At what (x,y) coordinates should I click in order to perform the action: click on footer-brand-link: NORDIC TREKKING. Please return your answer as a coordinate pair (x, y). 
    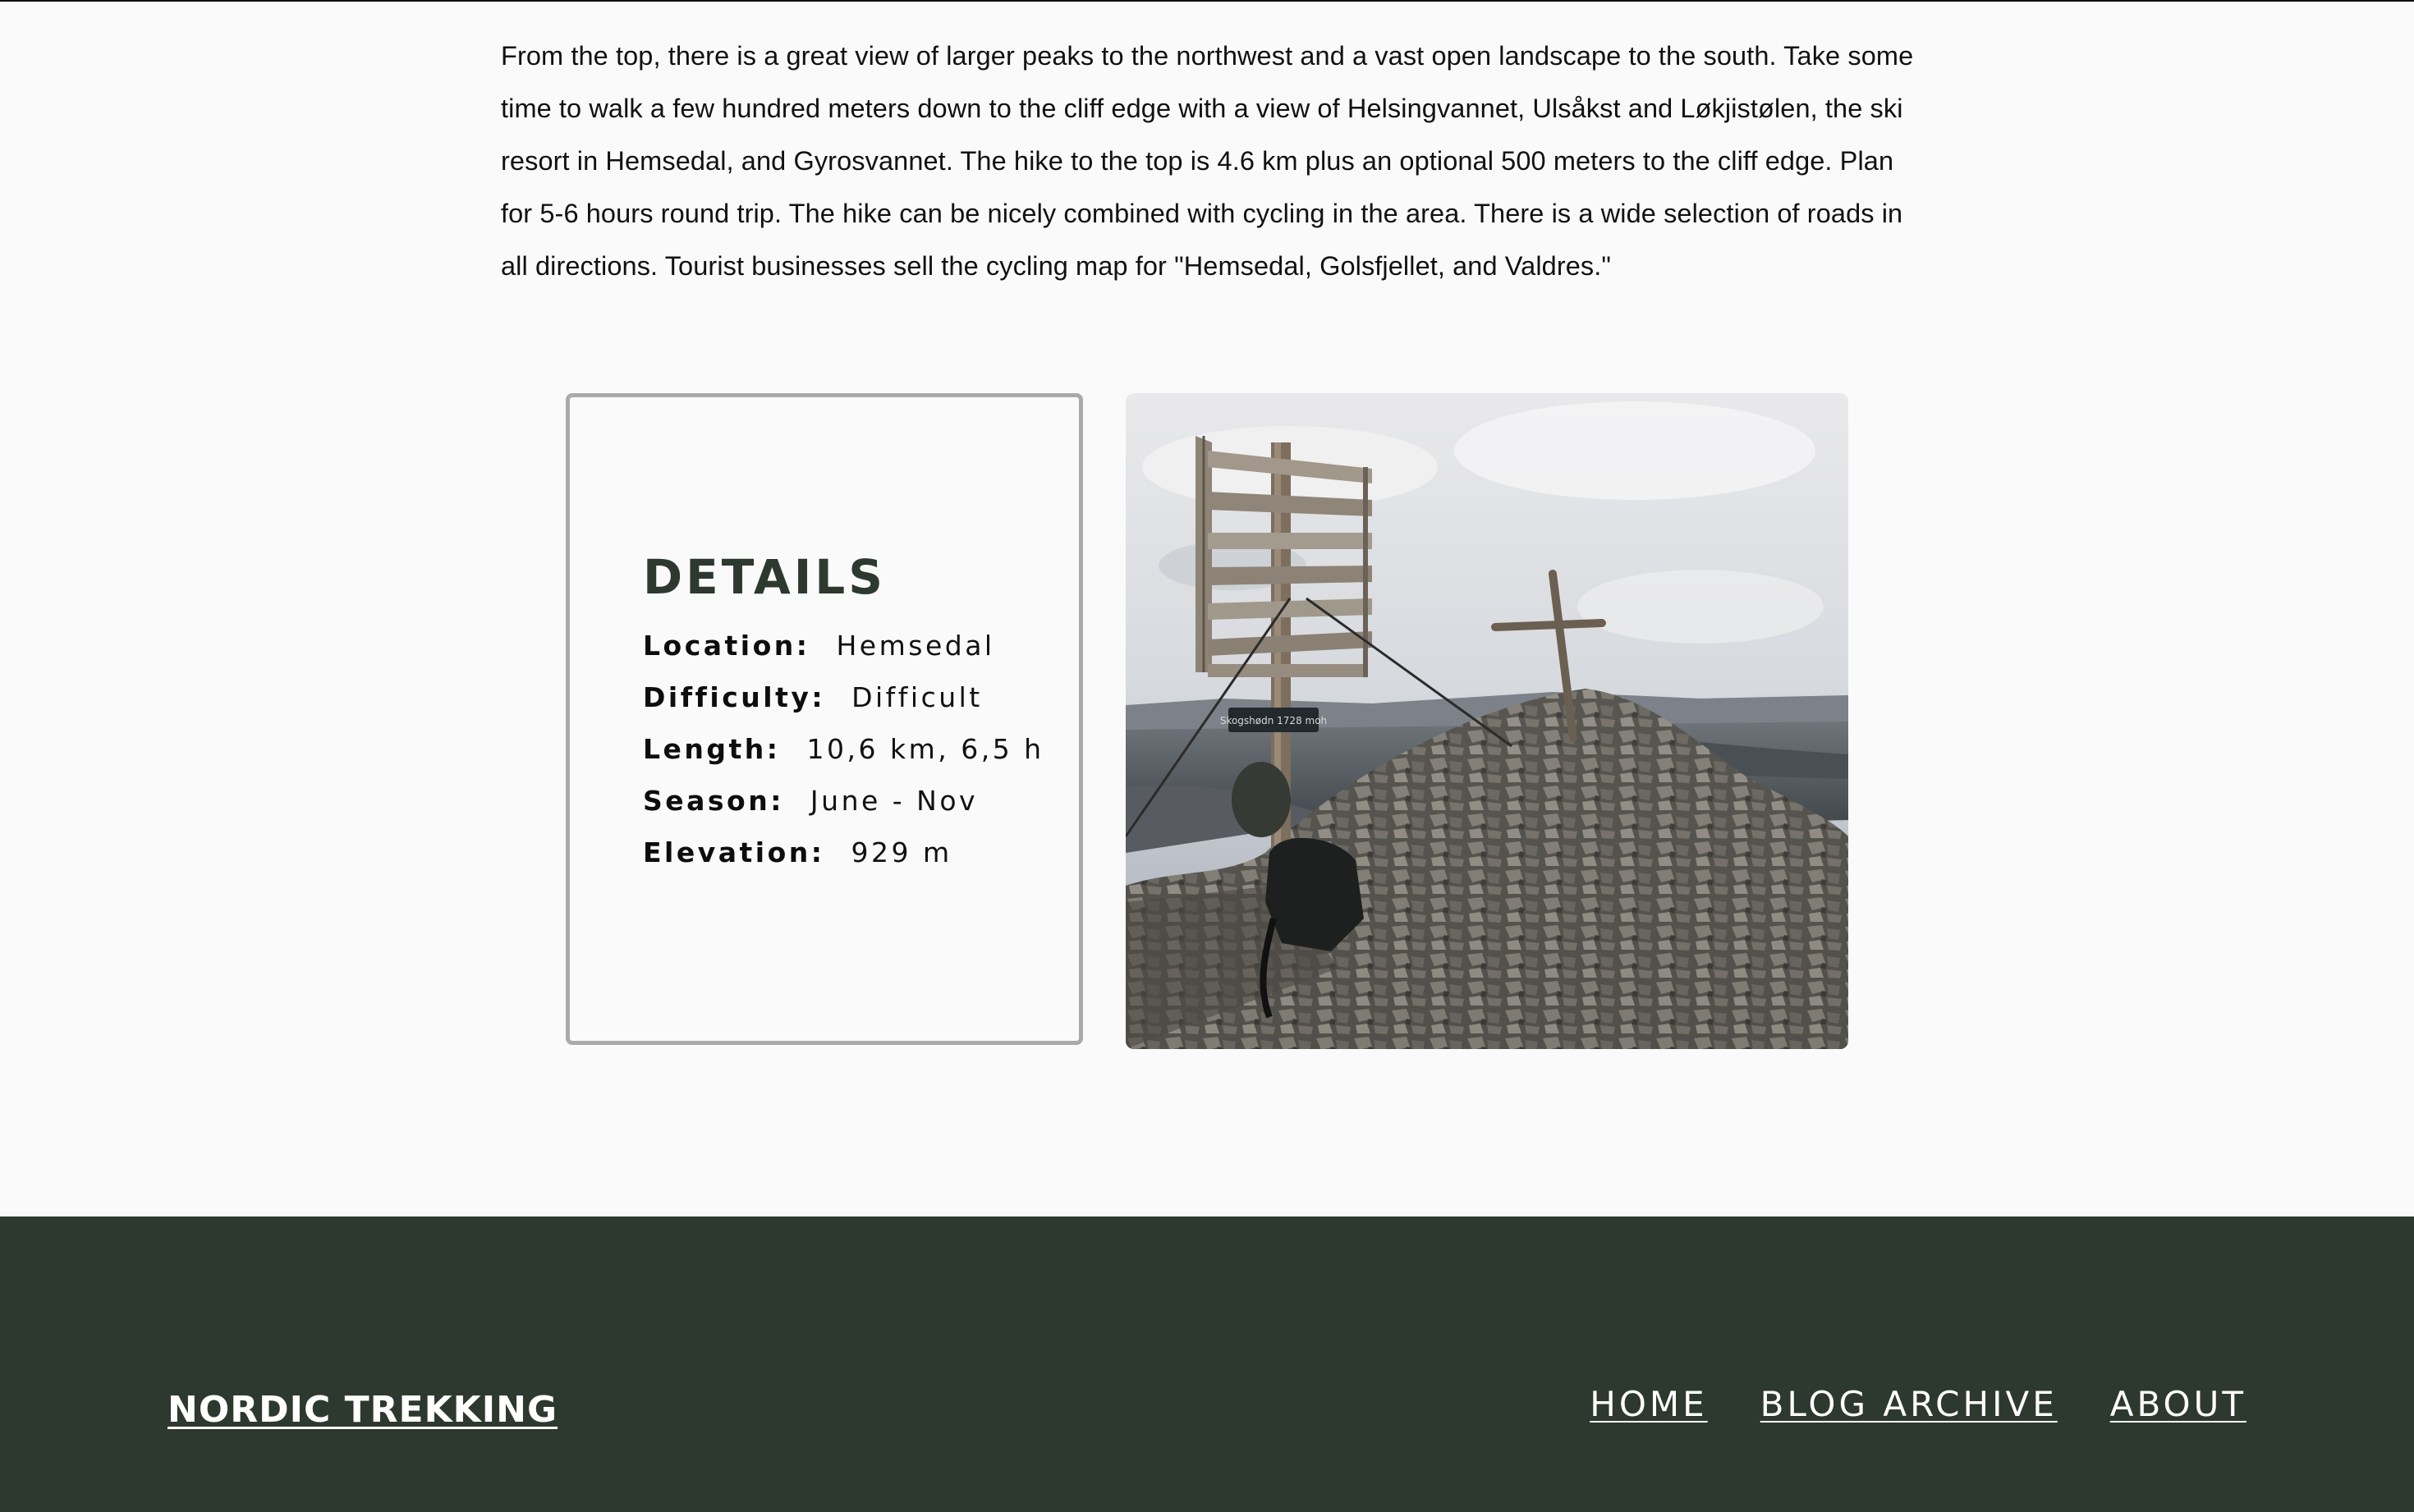
    Looking at the image, I should click on (363, 1410).